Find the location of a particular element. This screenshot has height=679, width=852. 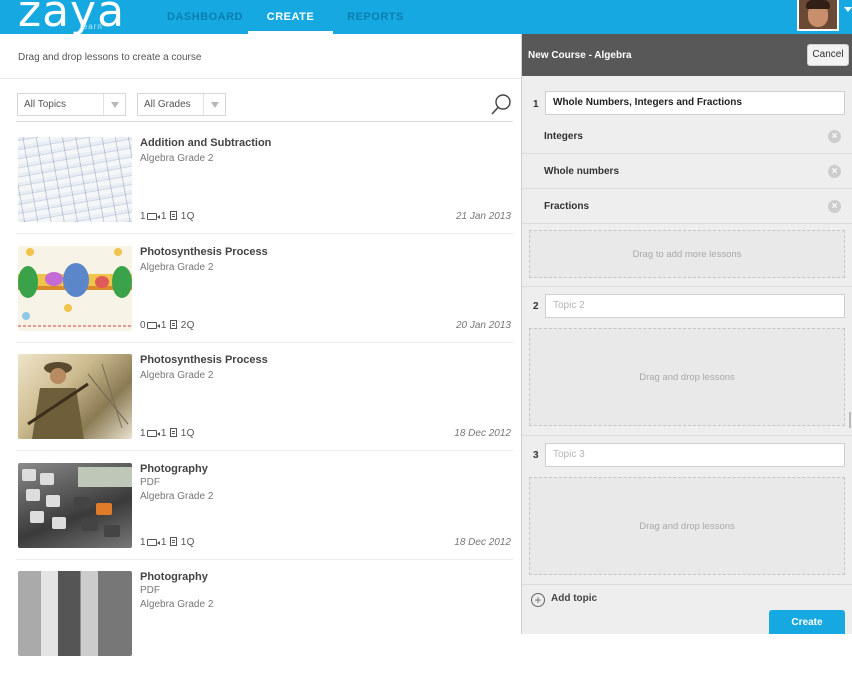

add-topic-label: Add topic is located at coordinates (574, 598).